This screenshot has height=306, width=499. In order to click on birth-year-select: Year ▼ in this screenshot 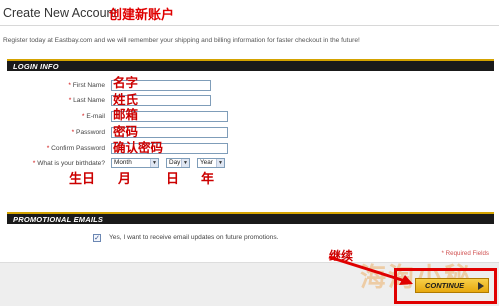, I will do `click(211, 163)`.